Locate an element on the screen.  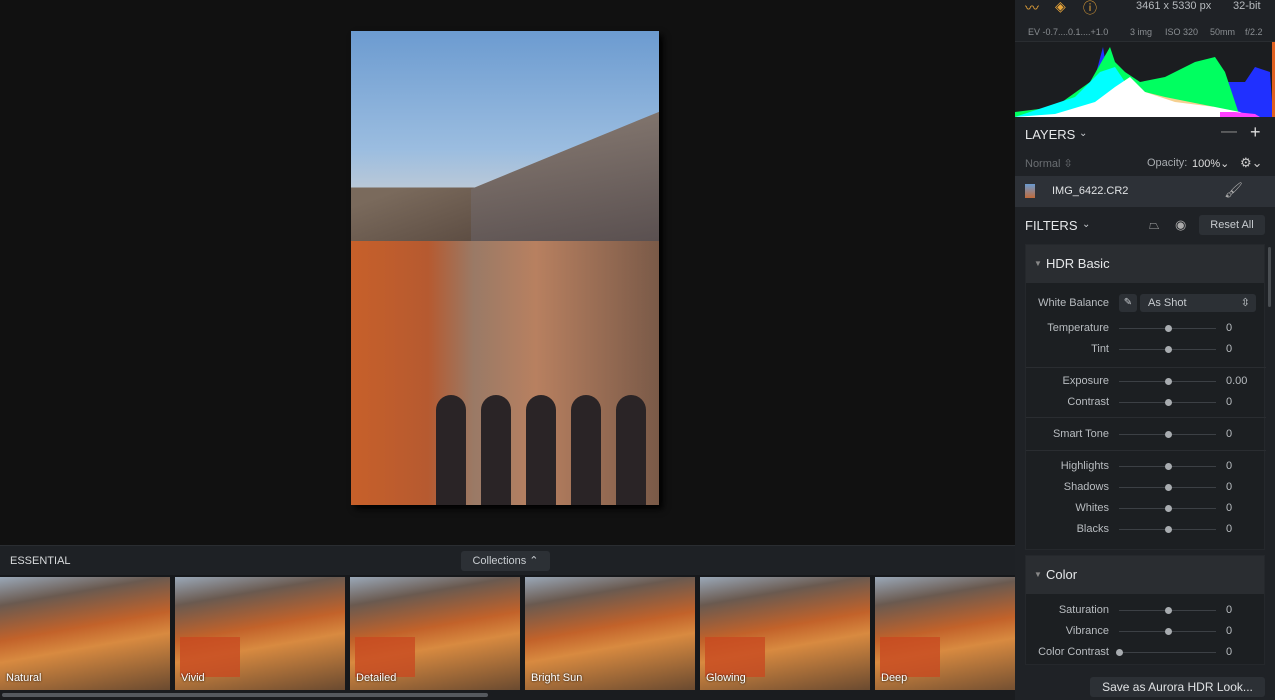
preset-thumb: Natural is located at coordinates (85, 633).